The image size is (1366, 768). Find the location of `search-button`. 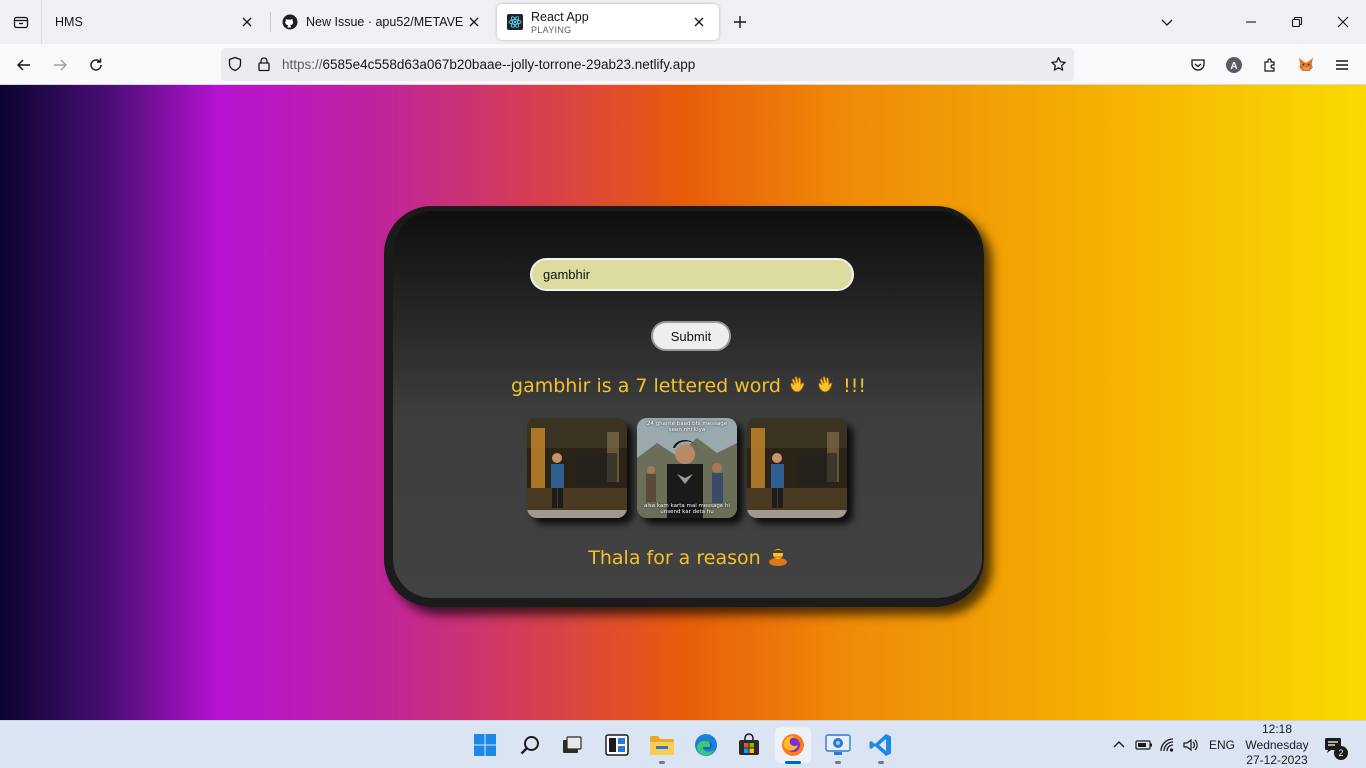

search-button is located at coordinates (530, 745).